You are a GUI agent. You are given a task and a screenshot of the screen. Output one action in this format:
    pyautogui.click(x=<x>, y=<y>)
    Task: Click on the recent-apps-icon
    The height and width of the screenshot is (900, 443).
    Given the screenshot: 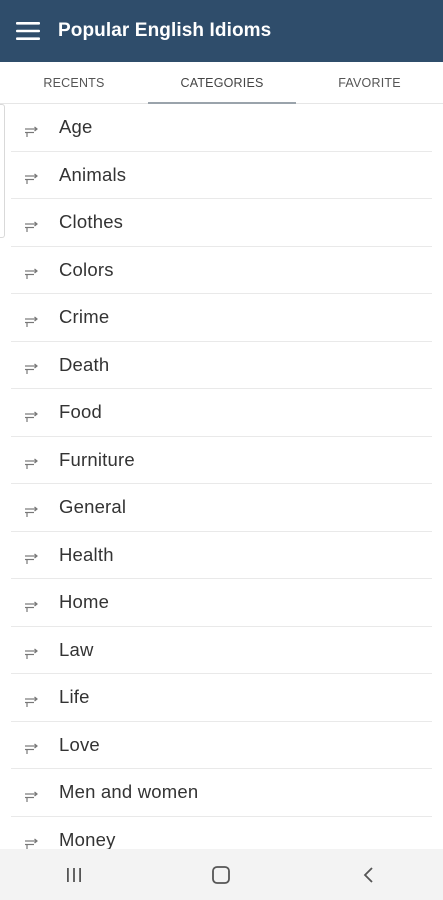 What is the action you would take?
    pyautogui.click(x=73, y=874)
    